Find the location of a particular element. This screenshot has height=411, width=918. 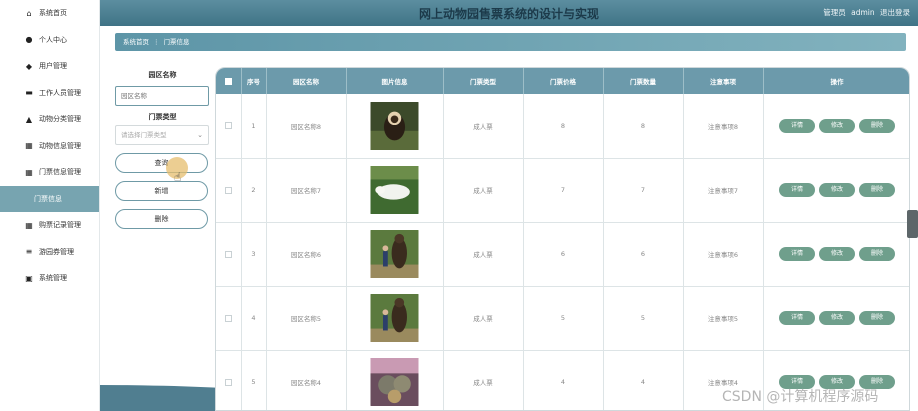

column-header: 门票类型 is located at coordinates (483, 81).